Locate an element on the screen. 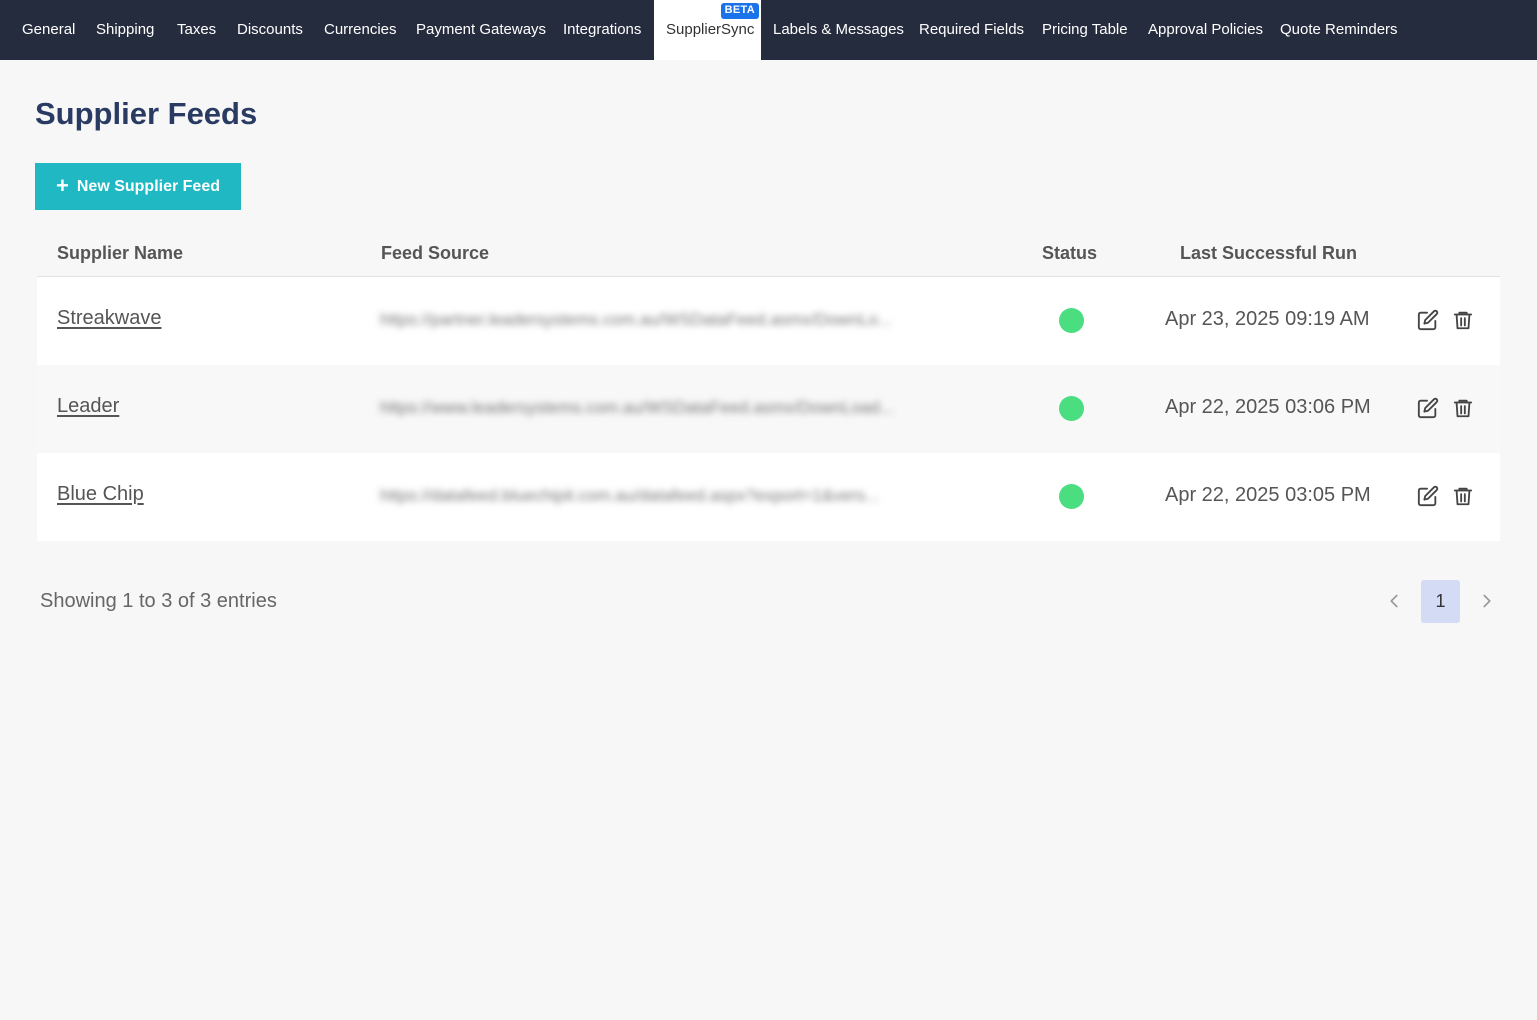  chevron-right-icon is located at coordinates (1487, 601).